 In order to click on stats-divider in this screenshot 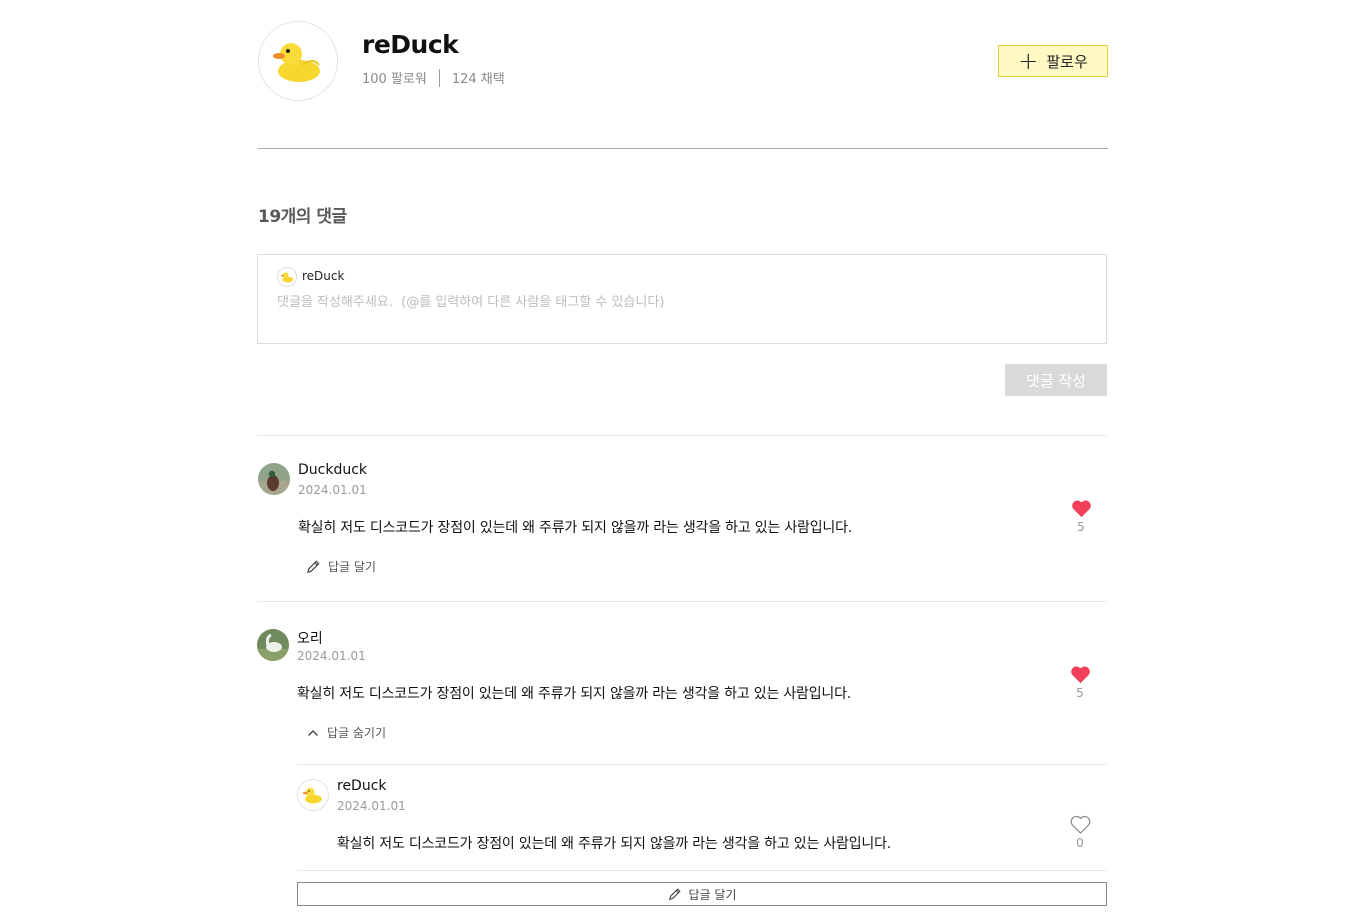, I will do `click(439, 77)`.